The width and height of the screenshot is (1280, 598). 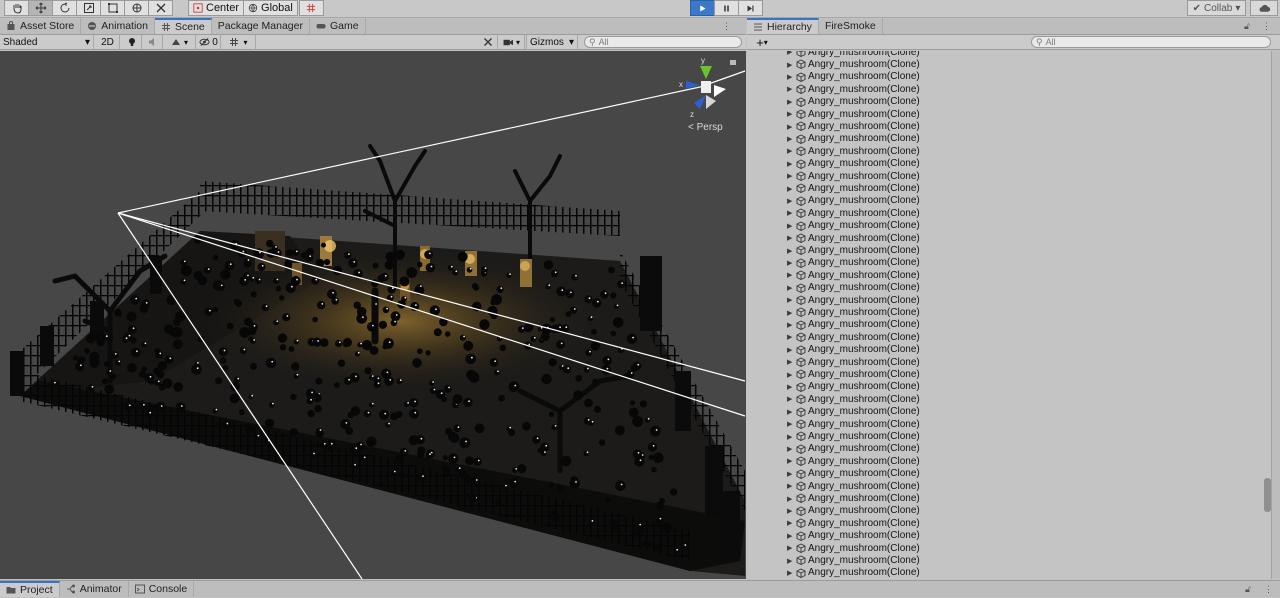 What do you see at coordinates (216, 8) in the screenshot?
I see `pivot-mode-button: Center` at bounding box center [216, 8].